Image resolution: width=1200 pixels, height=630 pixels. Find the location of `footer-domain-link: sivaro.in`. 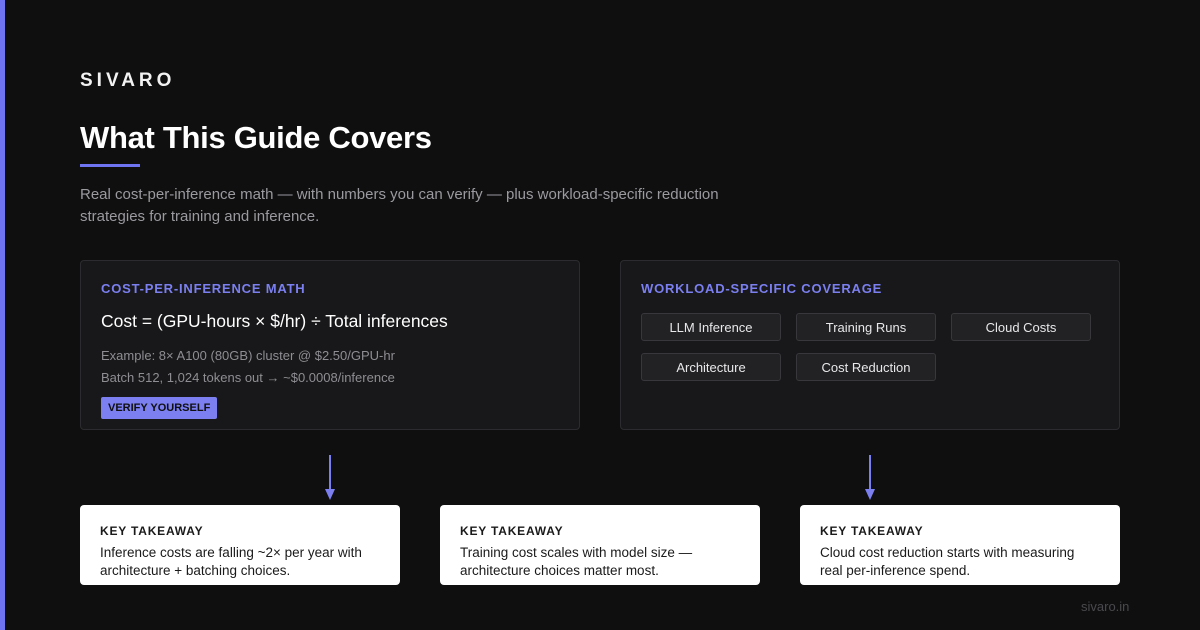

footer-domain-link: sivaro.in is located at coordinates (1105, 606).